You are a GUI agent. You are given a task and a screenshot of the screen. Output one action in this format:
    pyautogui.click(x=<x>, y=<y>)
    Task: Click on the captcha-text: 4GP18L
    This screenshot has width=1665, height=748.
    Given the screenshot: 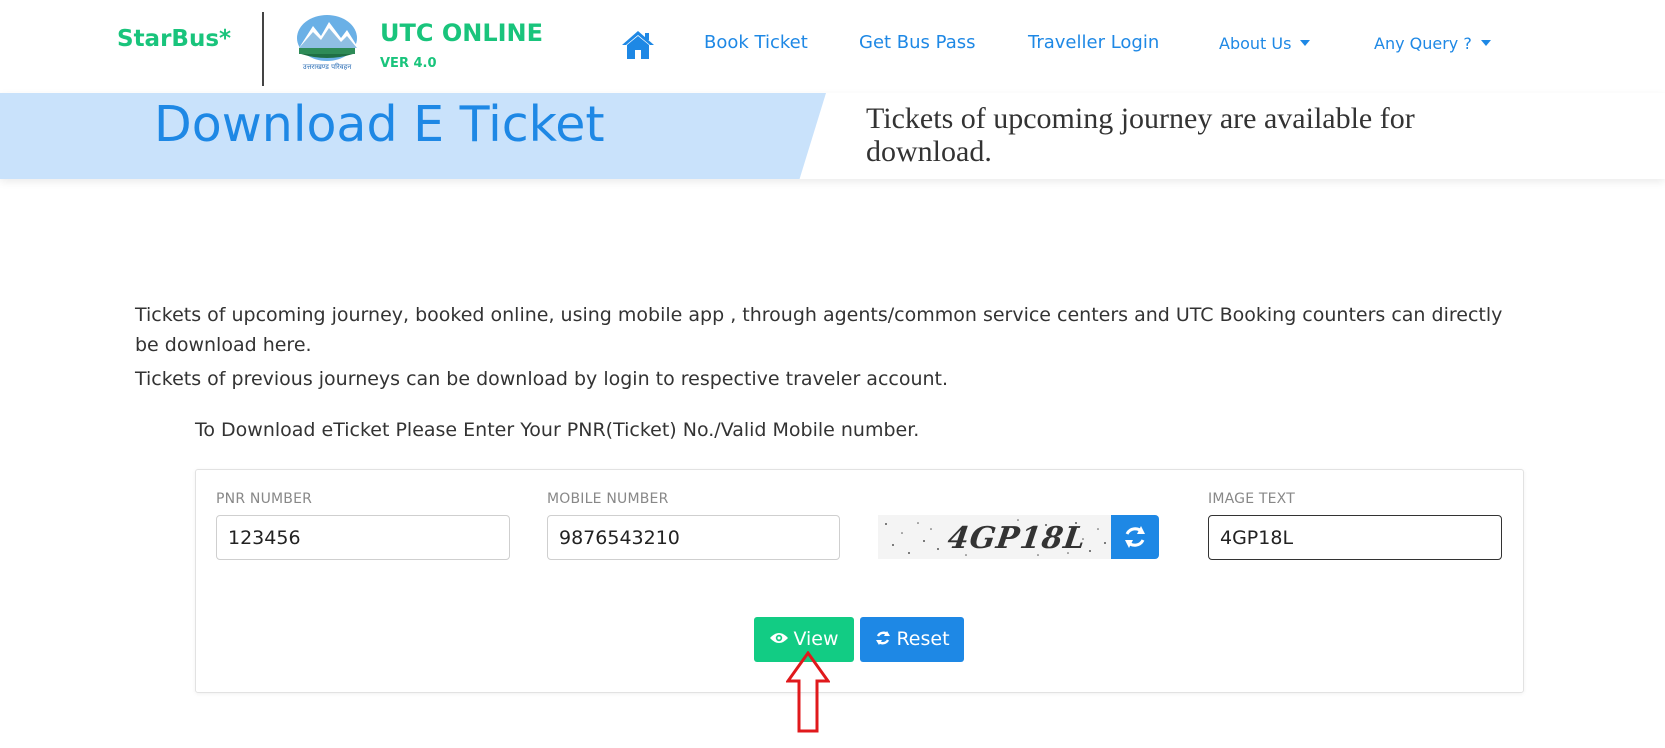 What is the action you would take?
    pyautogui.click(x=1017, y=538)
    